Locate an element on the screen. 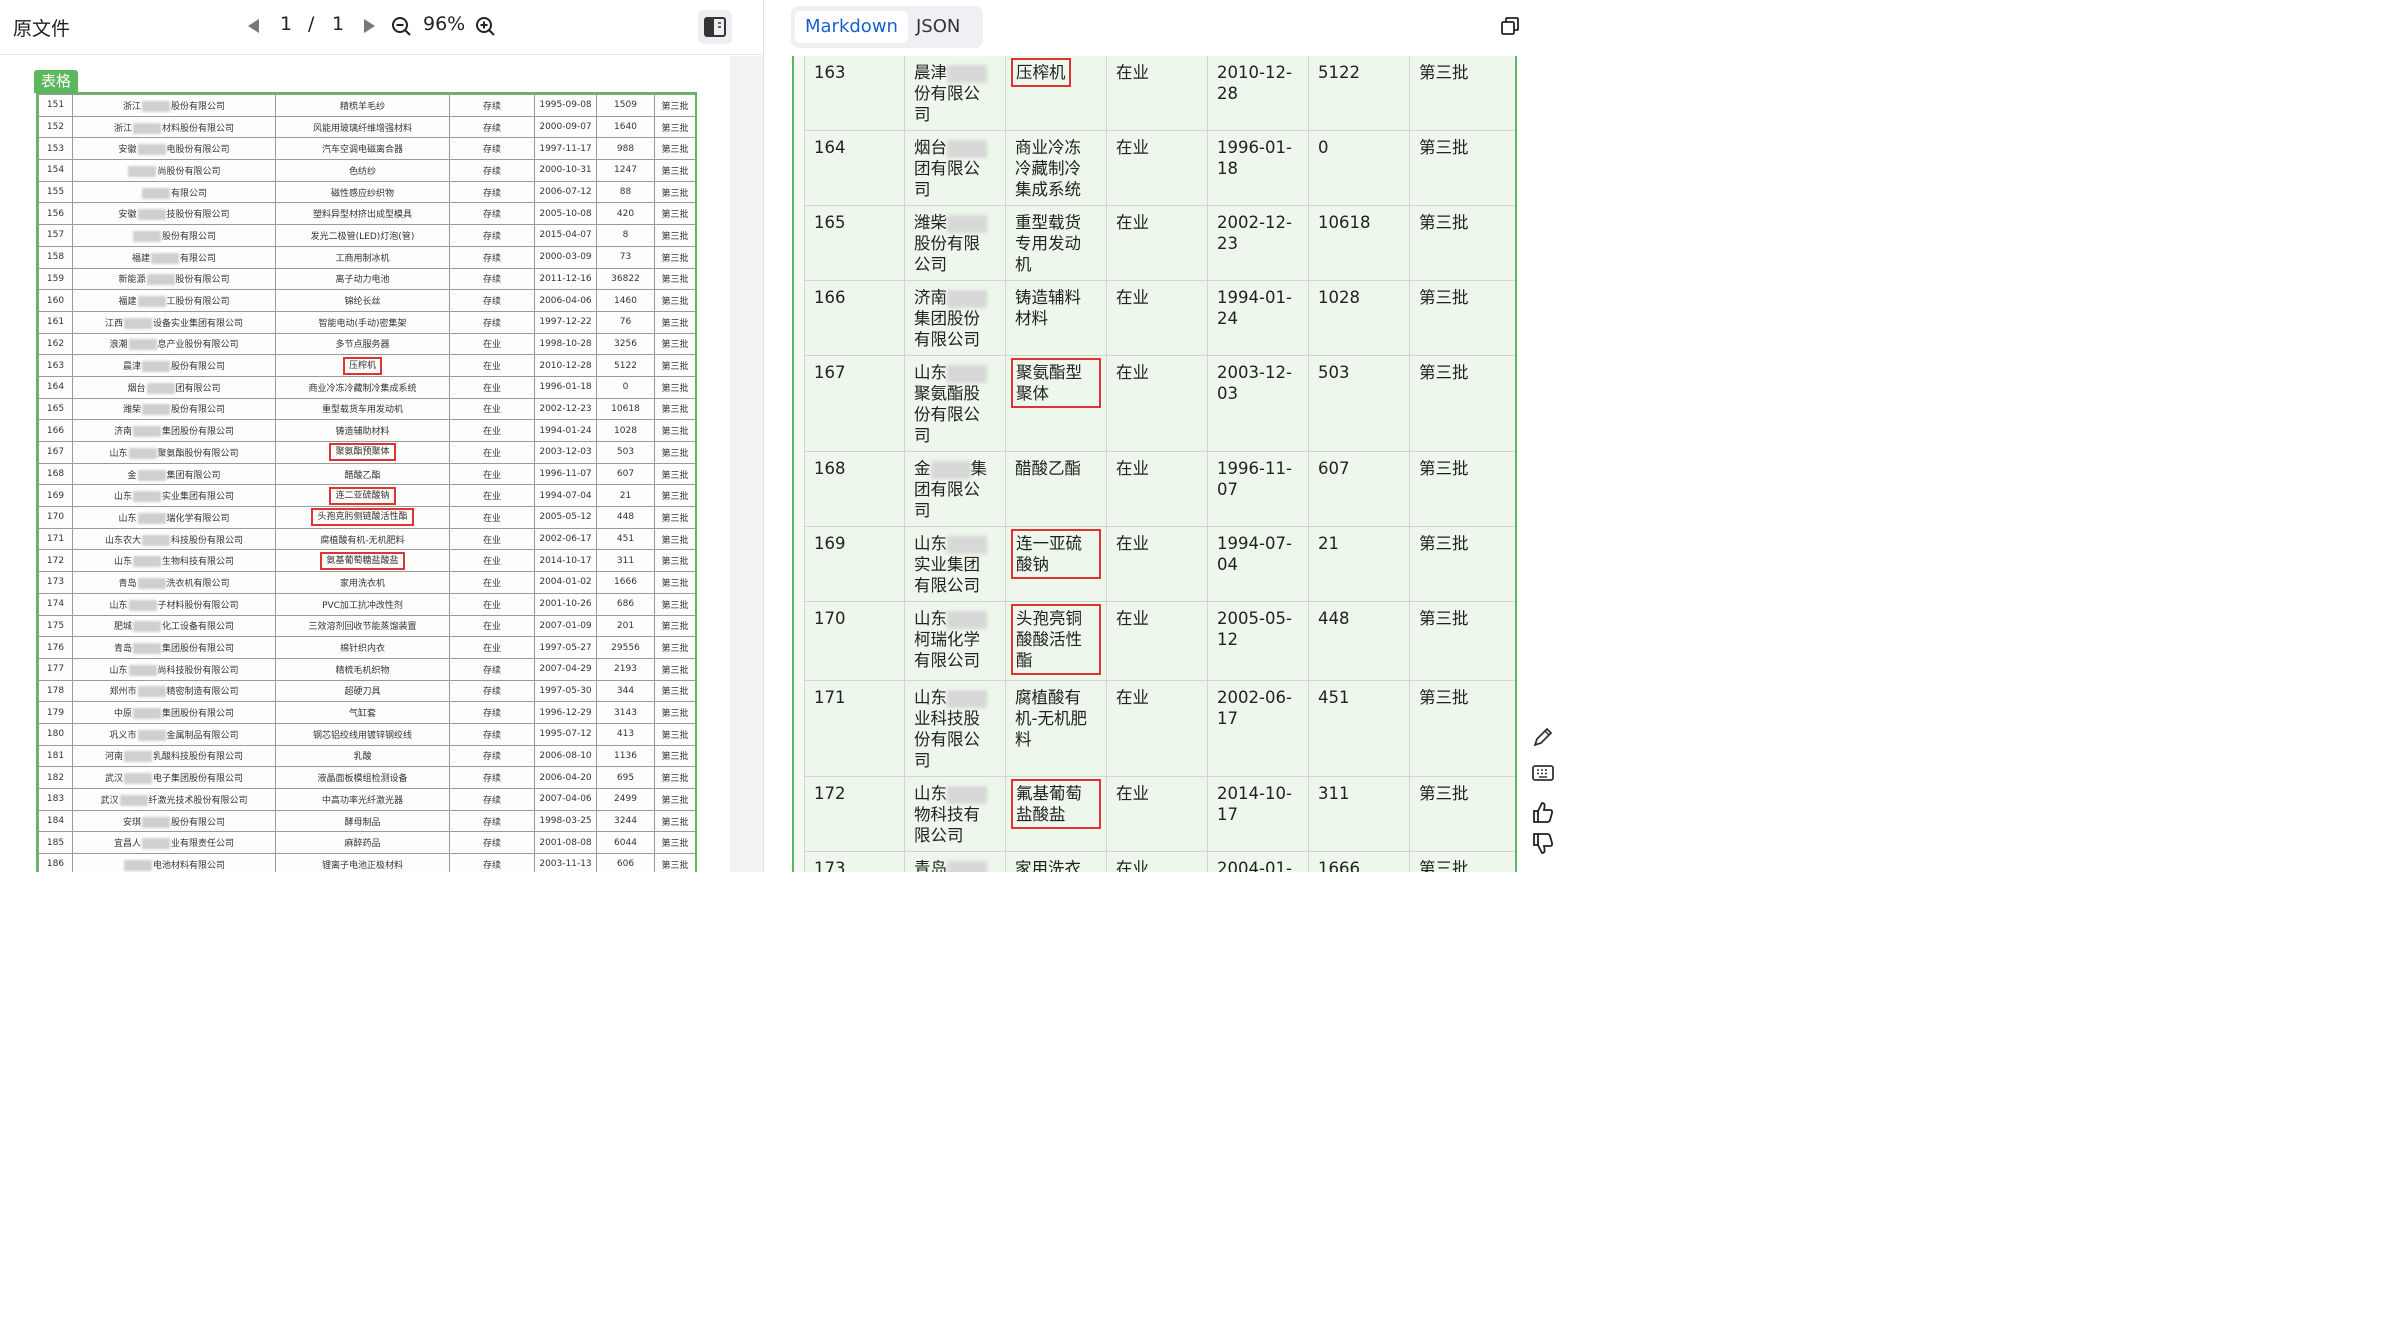 The height and width of the screenshot is (1326, 2384). row-number: 182 is located at coordinates (55, 777).